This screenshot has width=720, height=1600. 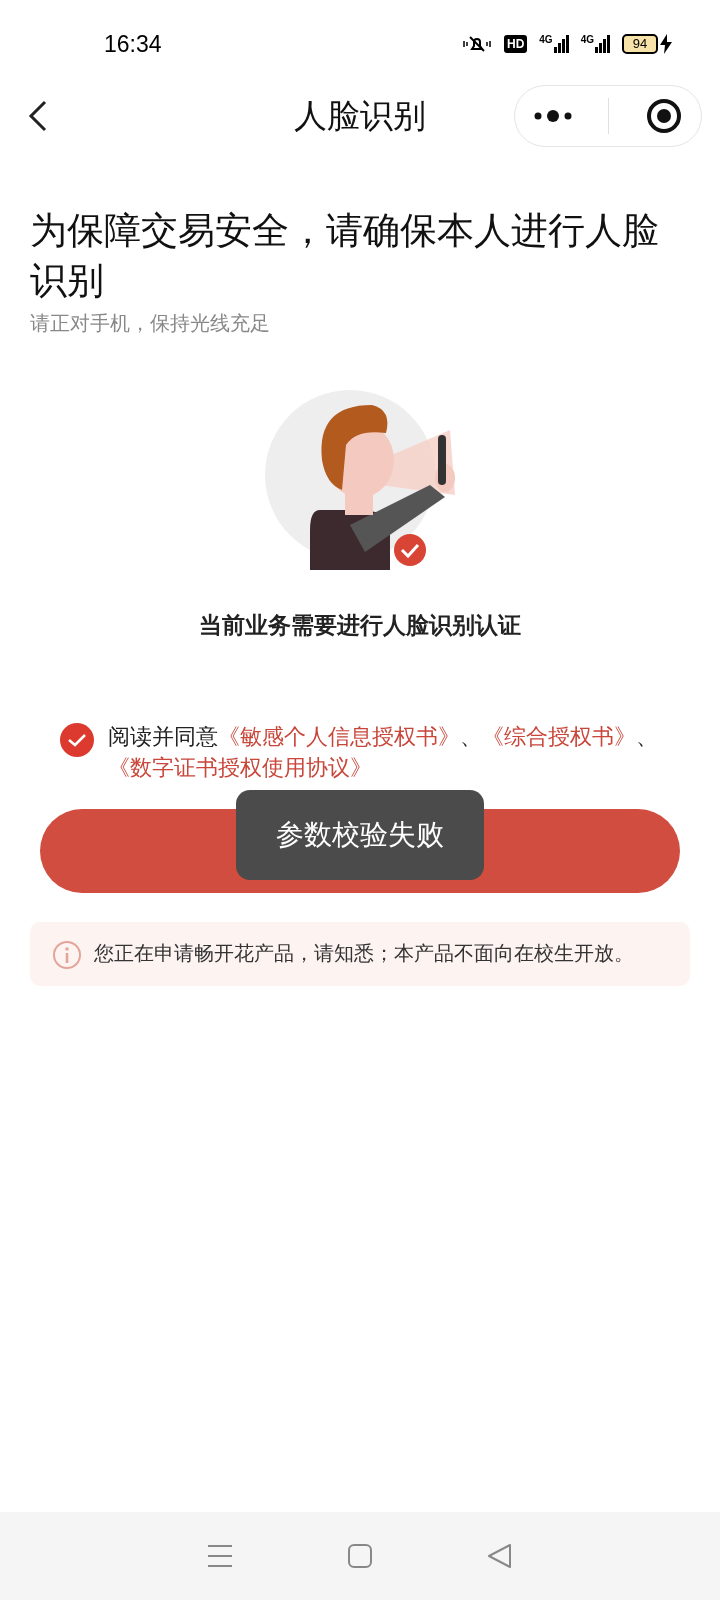 What do you see at coordinates (360, 625) in the screenshot?
I see `caption: 当前业务需要进行人脸识别认证` at bounding box center [360, 625].